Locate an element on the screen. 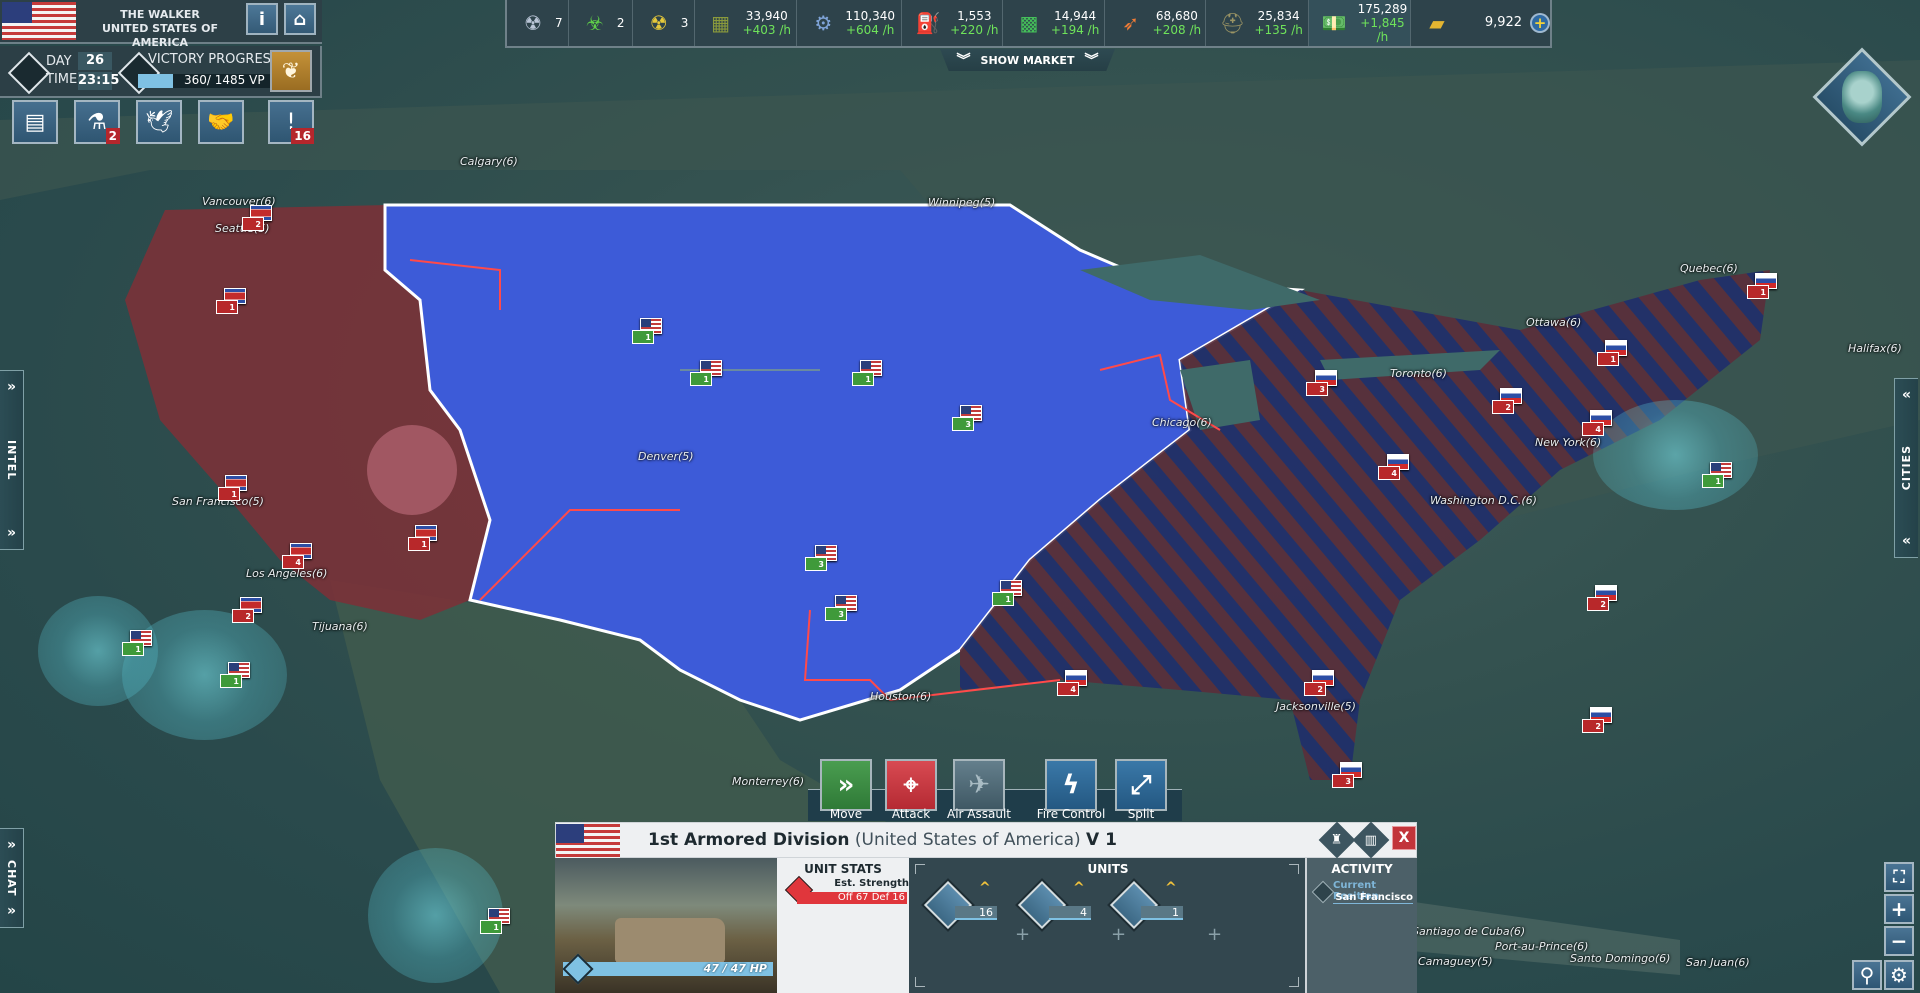 Image resolution: width=1920 pixels, height=993 pixels. chat-tab: » CHAT » is located at coordinates (12, 878).